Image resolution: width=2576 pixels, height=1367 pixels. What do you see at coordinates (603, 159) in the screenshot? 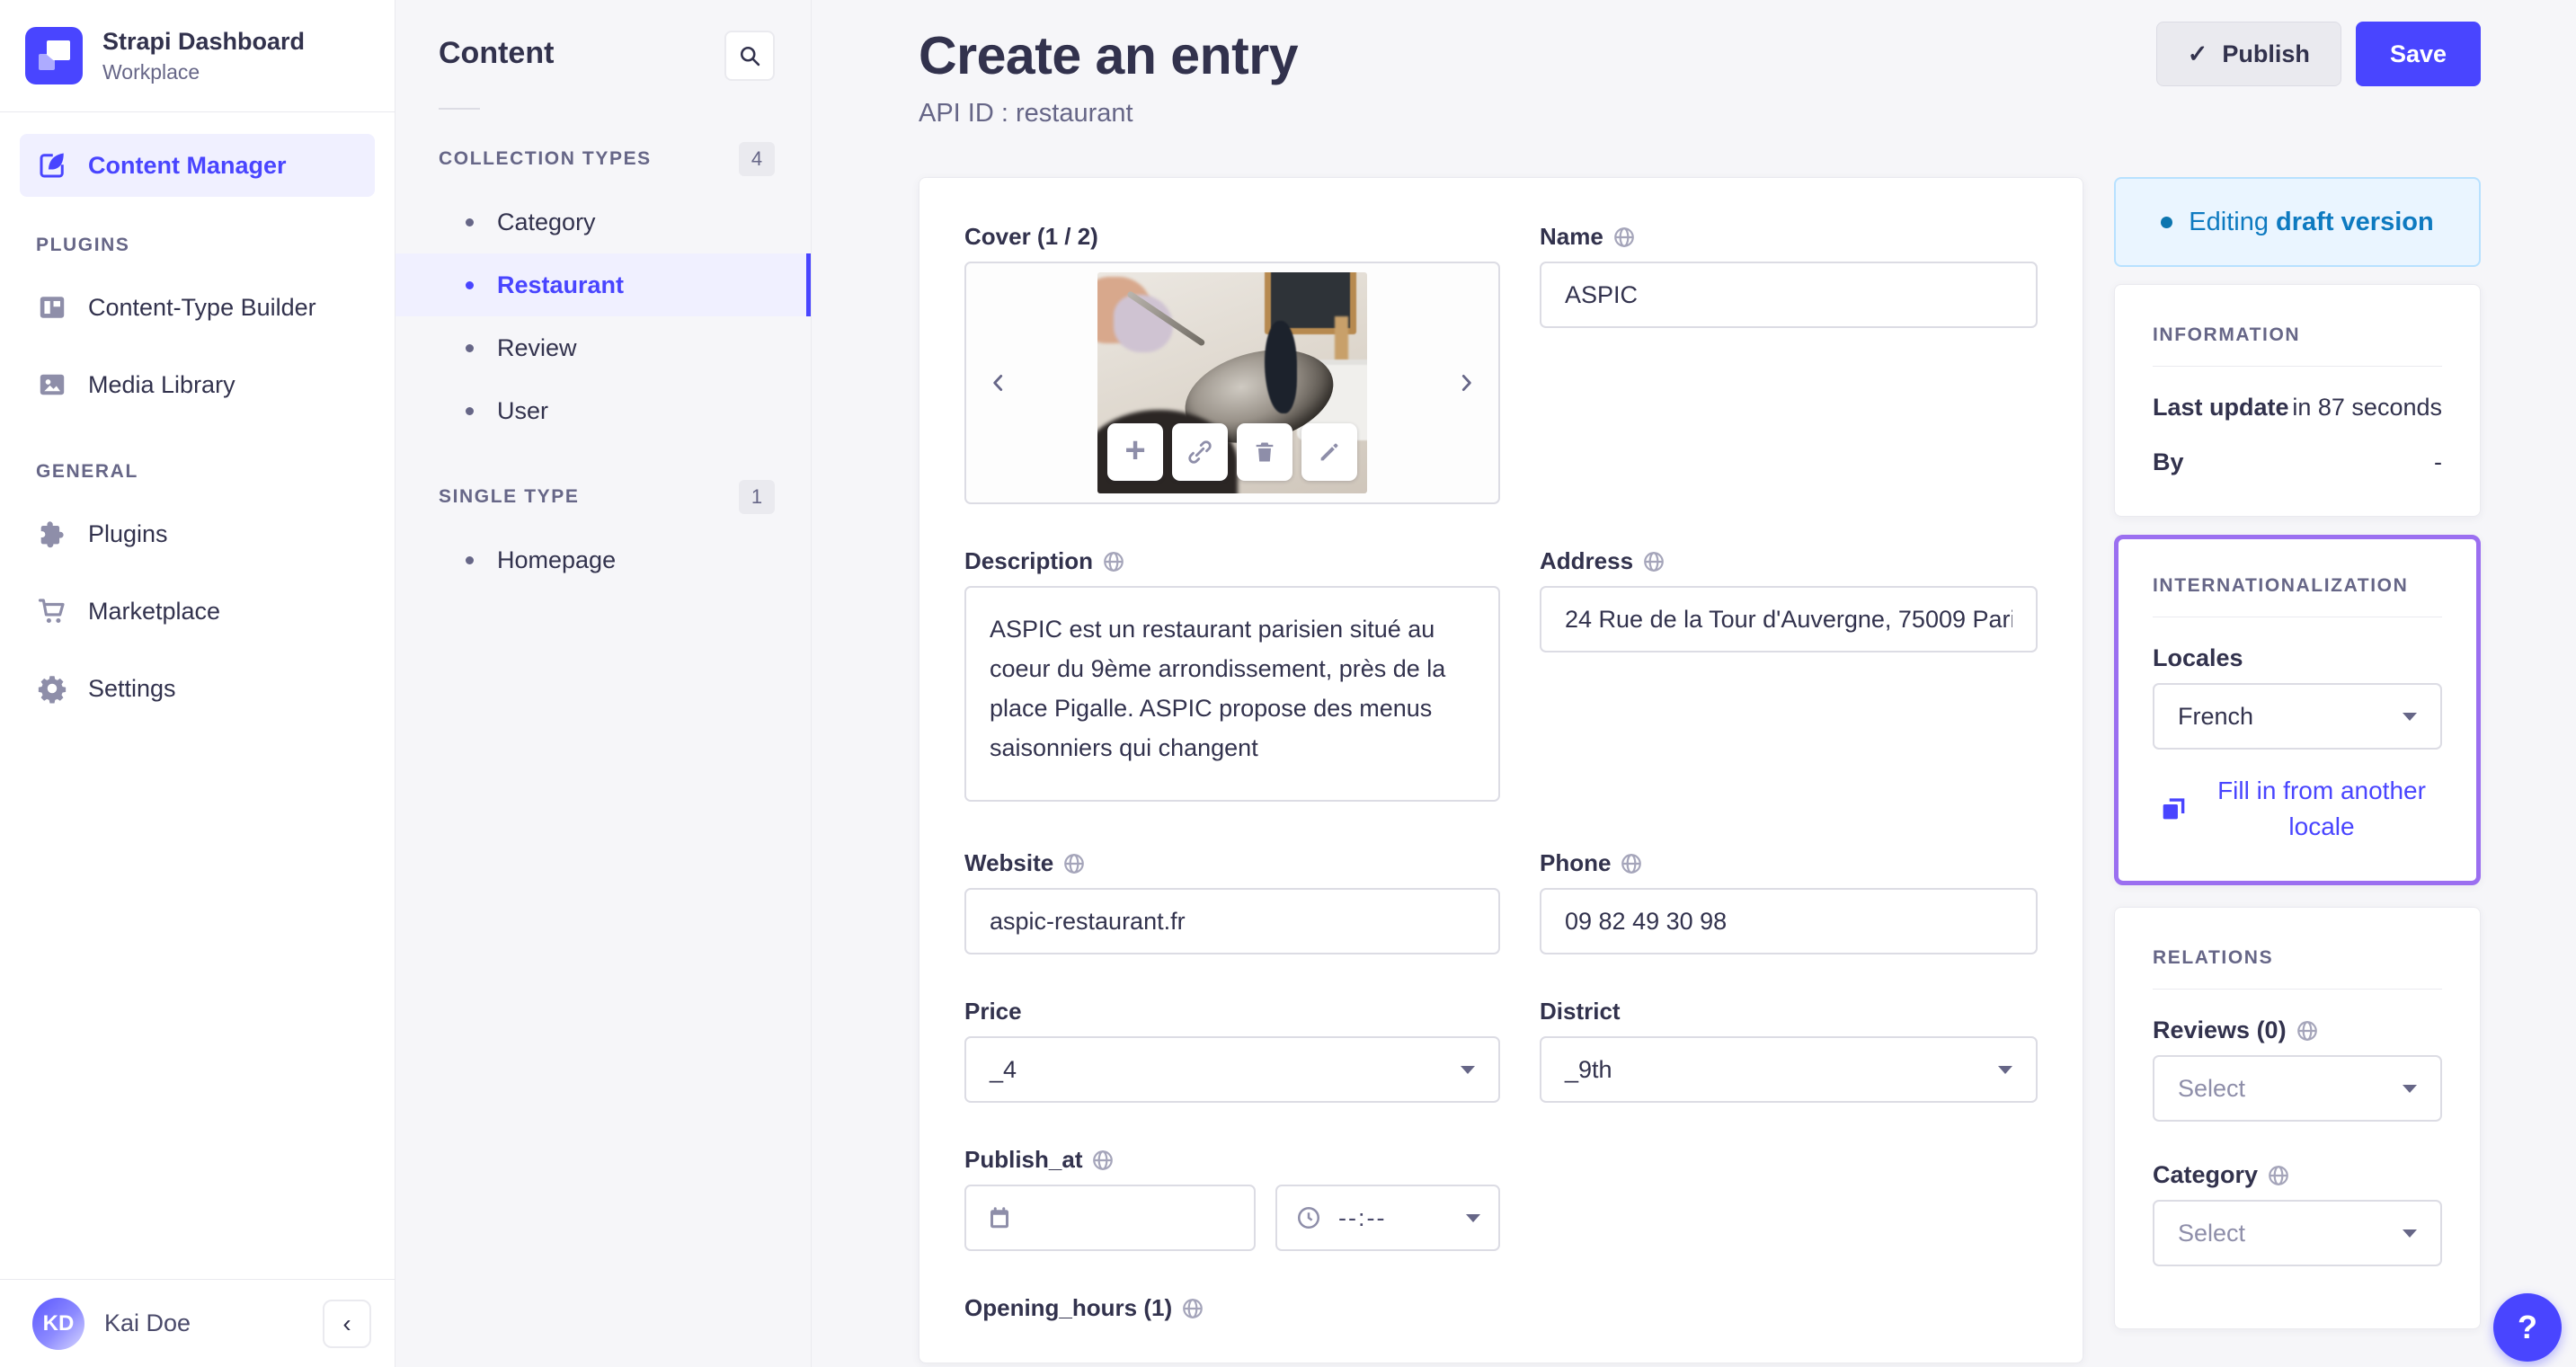
I see `collection-types-header-row: COLLECTION TYPES 4` at bounding box center [603, 159].